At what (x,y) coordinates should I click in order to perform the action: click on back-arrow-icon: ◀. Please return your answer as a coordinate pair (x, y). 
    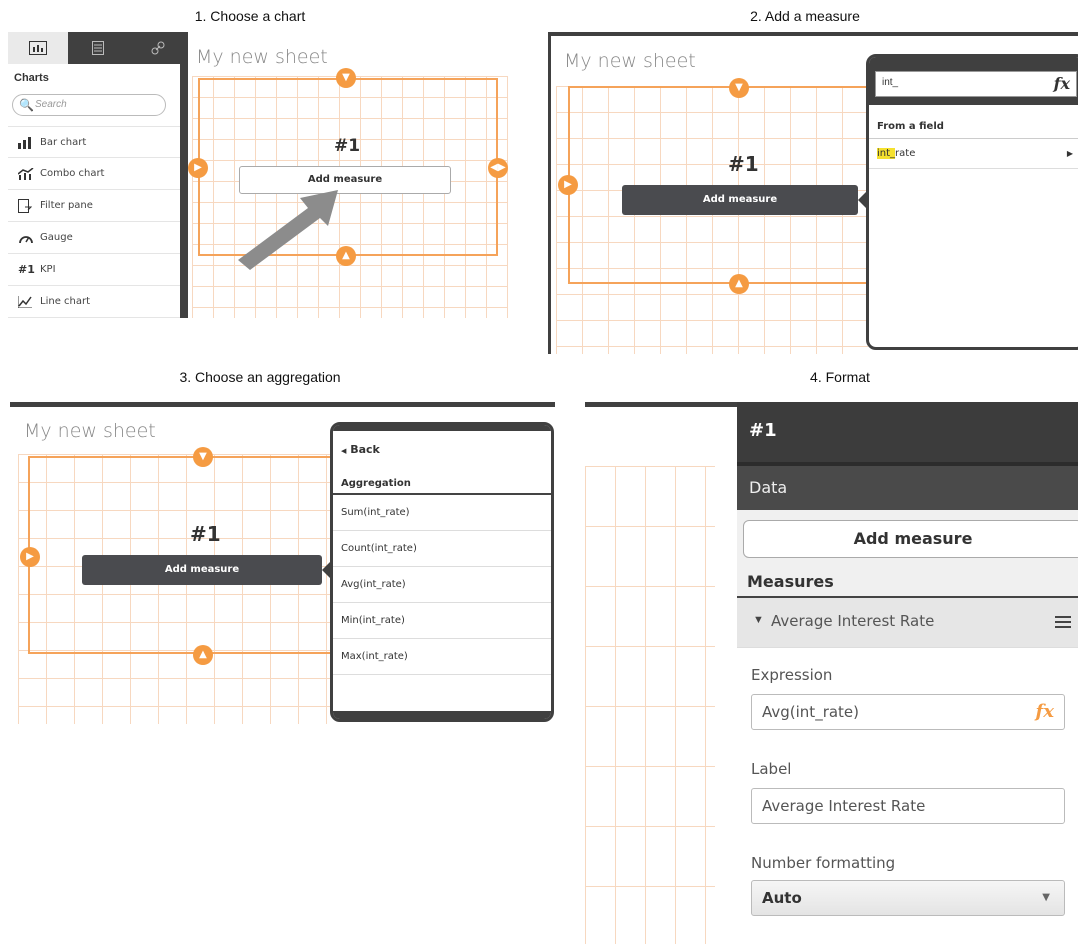
    Looking at the image, I should click on (344, 451).